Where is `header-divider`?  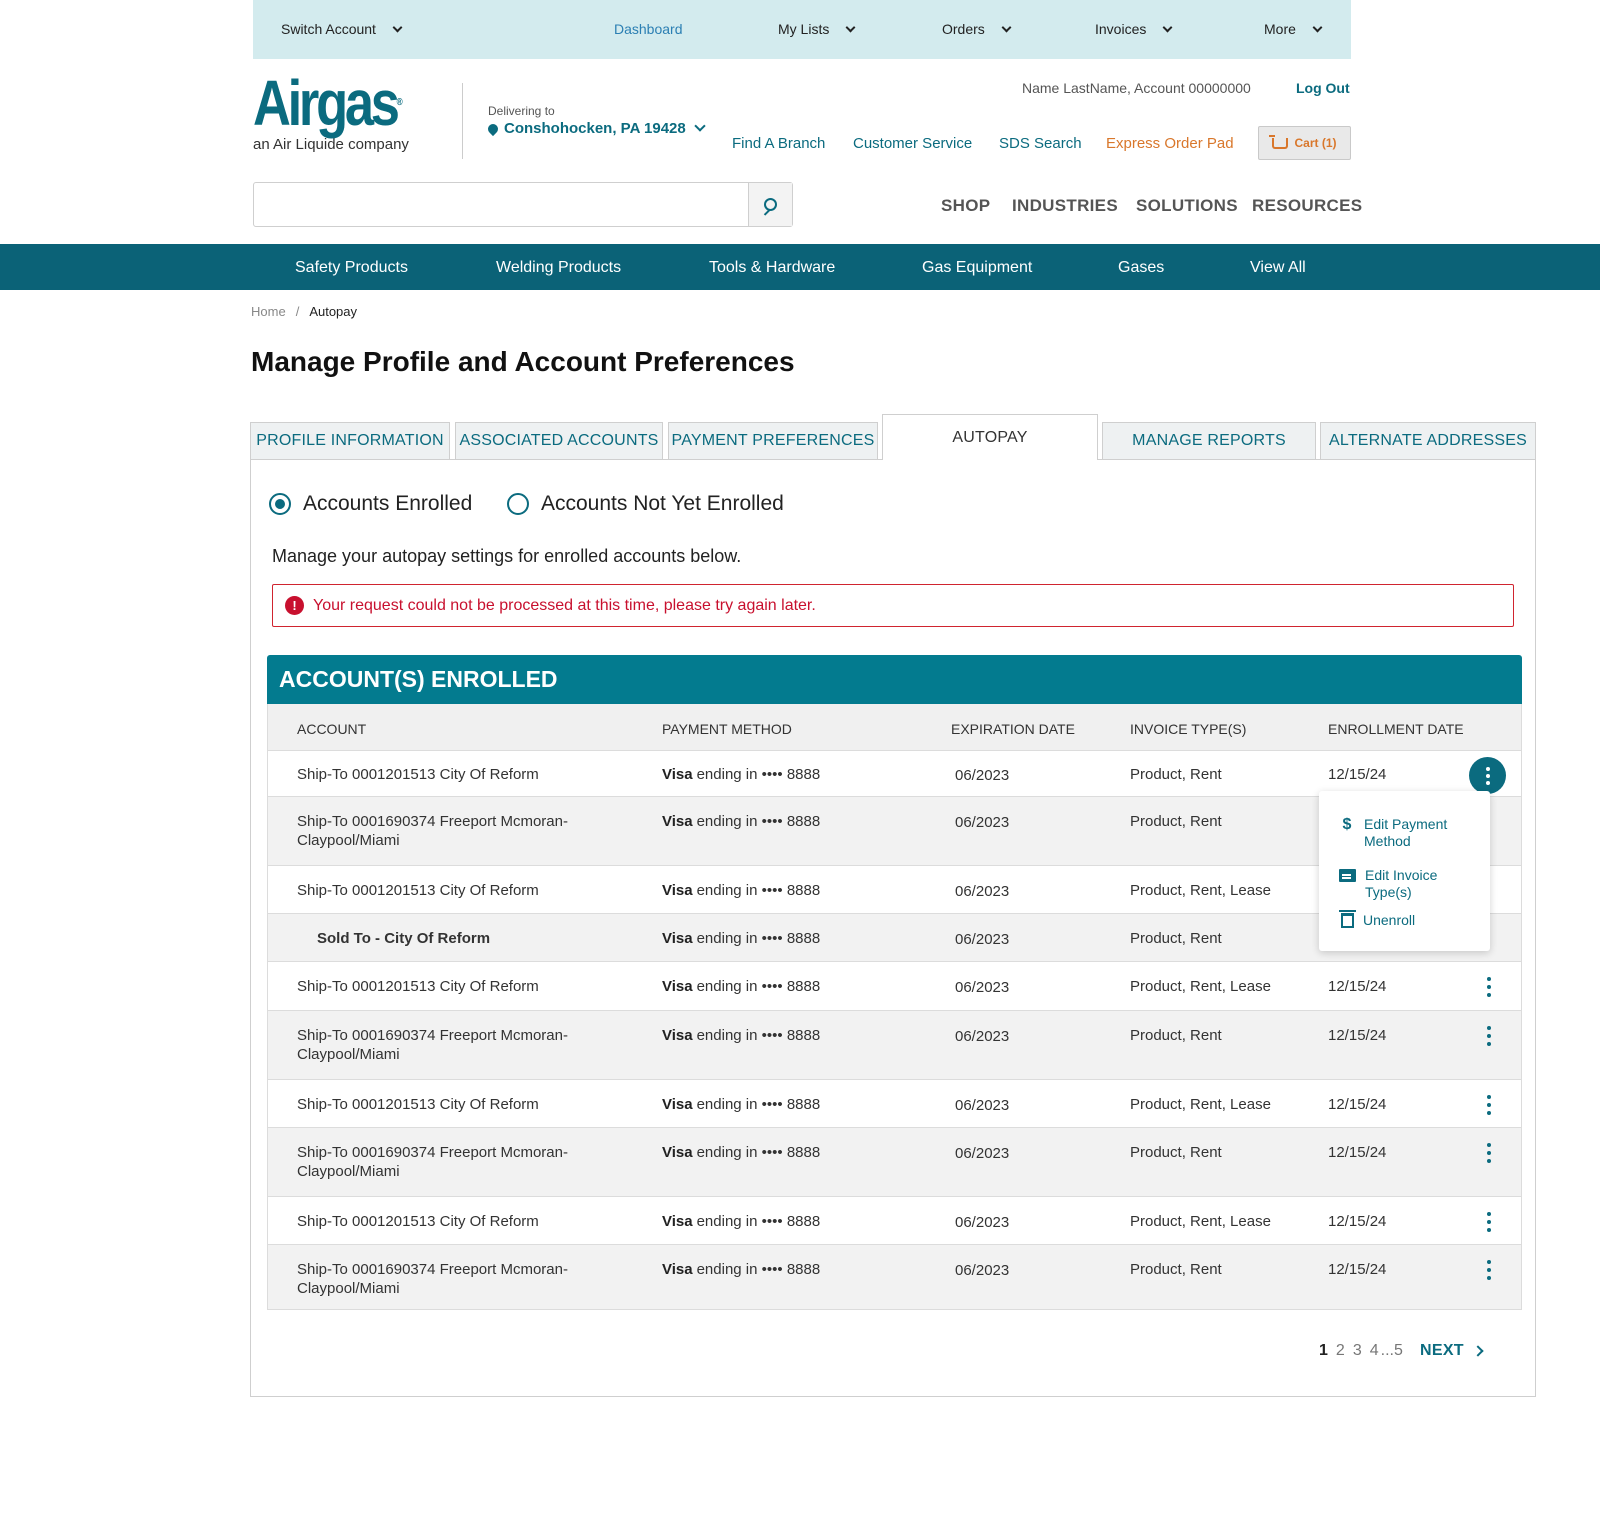
header-divider is located at coordinates (462, 121).